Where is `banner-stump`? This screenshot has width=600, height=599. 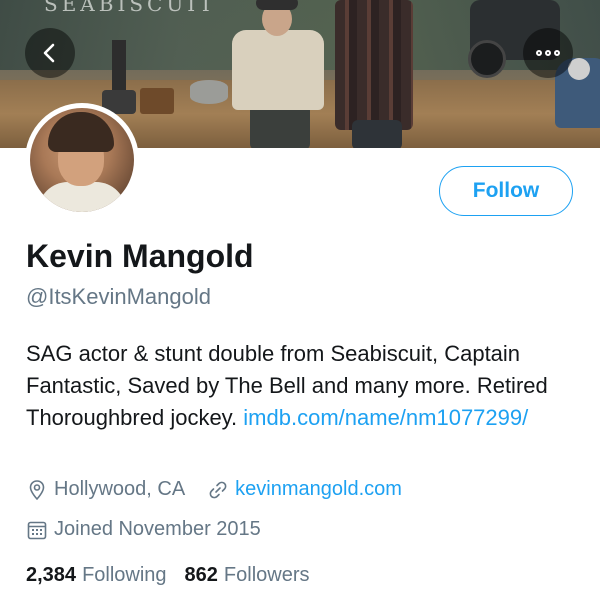
banner-stump is located at coordinates (157, 101).